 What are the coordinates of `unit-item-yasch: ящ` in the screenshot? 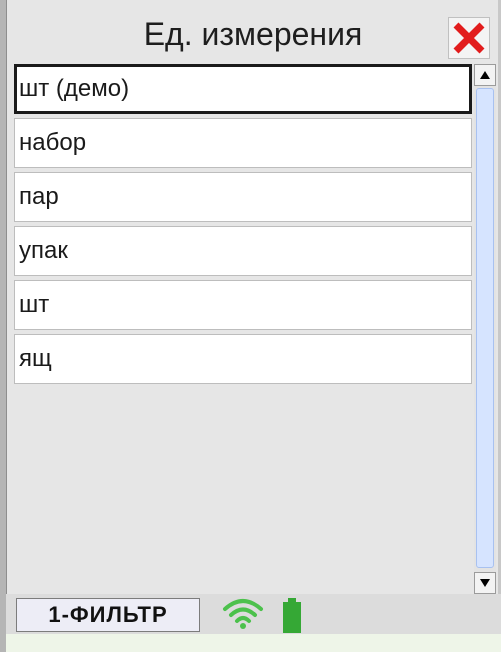 It's located at (243, 359).